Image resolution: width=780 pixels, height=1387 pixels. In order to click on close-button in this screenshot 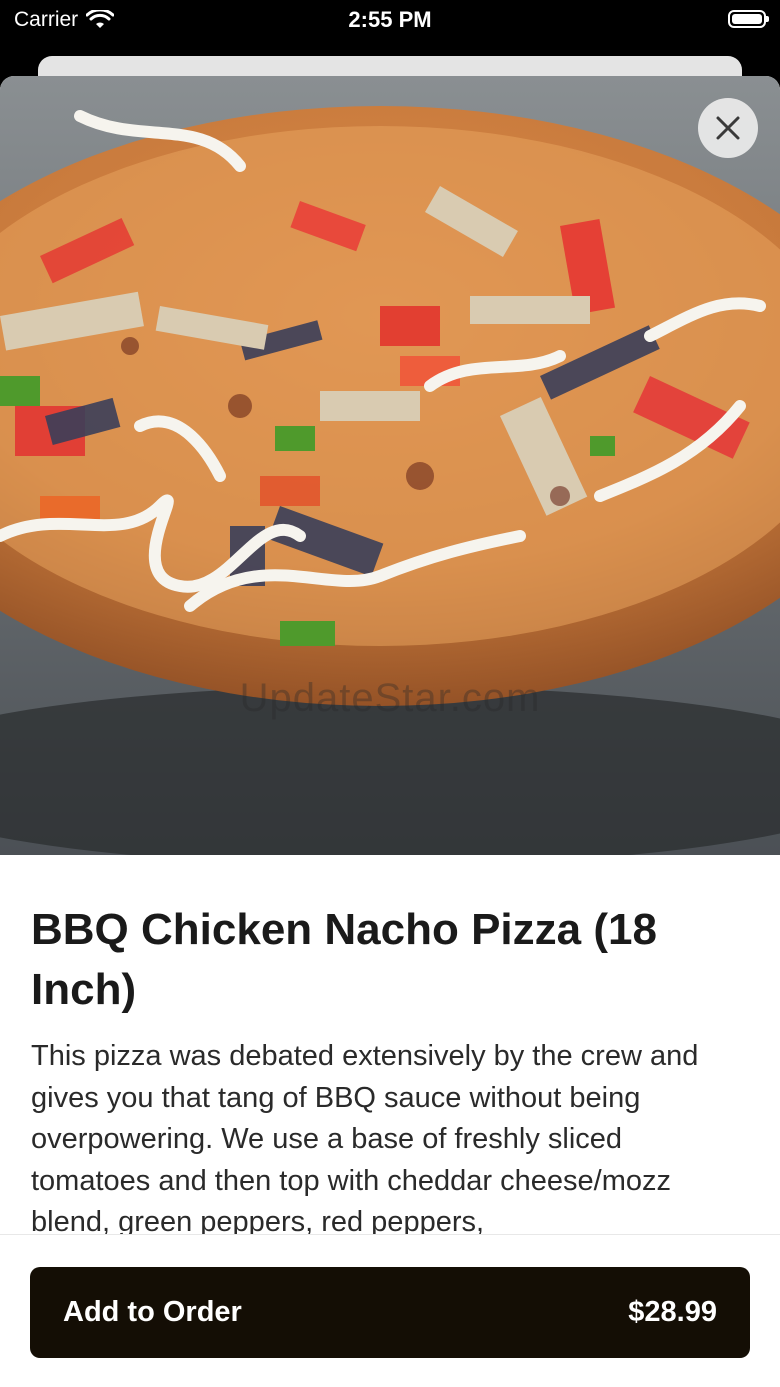, I will do `click(728, 128)`.